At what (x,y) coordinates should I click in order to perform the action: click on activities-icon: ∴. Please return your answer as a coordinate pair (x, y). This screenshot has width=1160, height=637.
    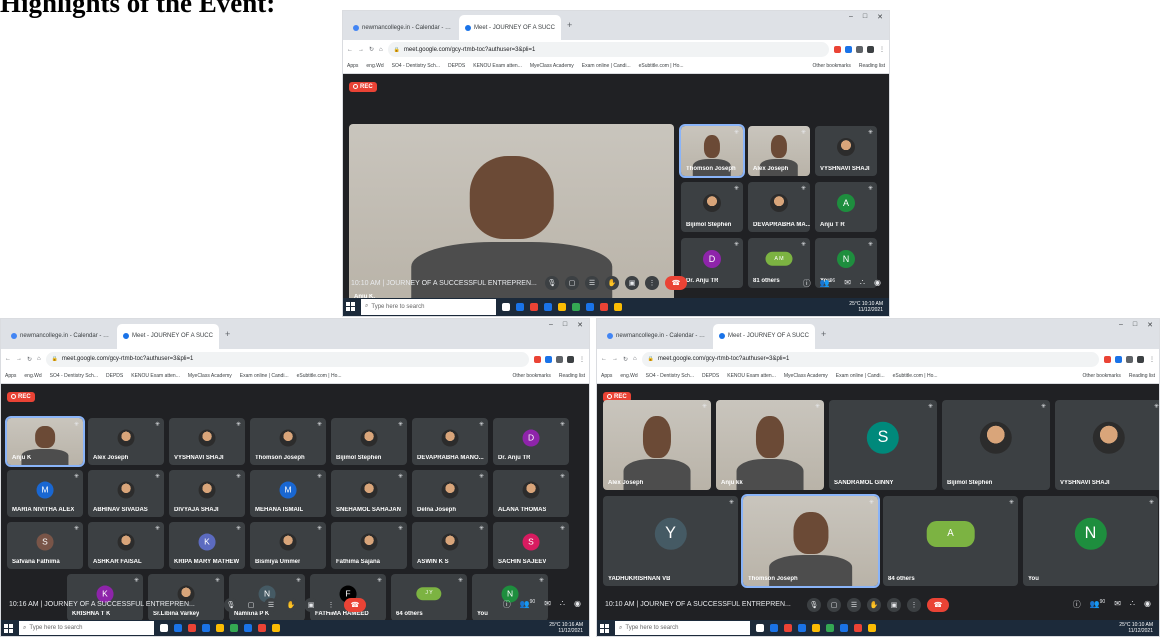
    Looking at the image, I should click on (1132, 604).